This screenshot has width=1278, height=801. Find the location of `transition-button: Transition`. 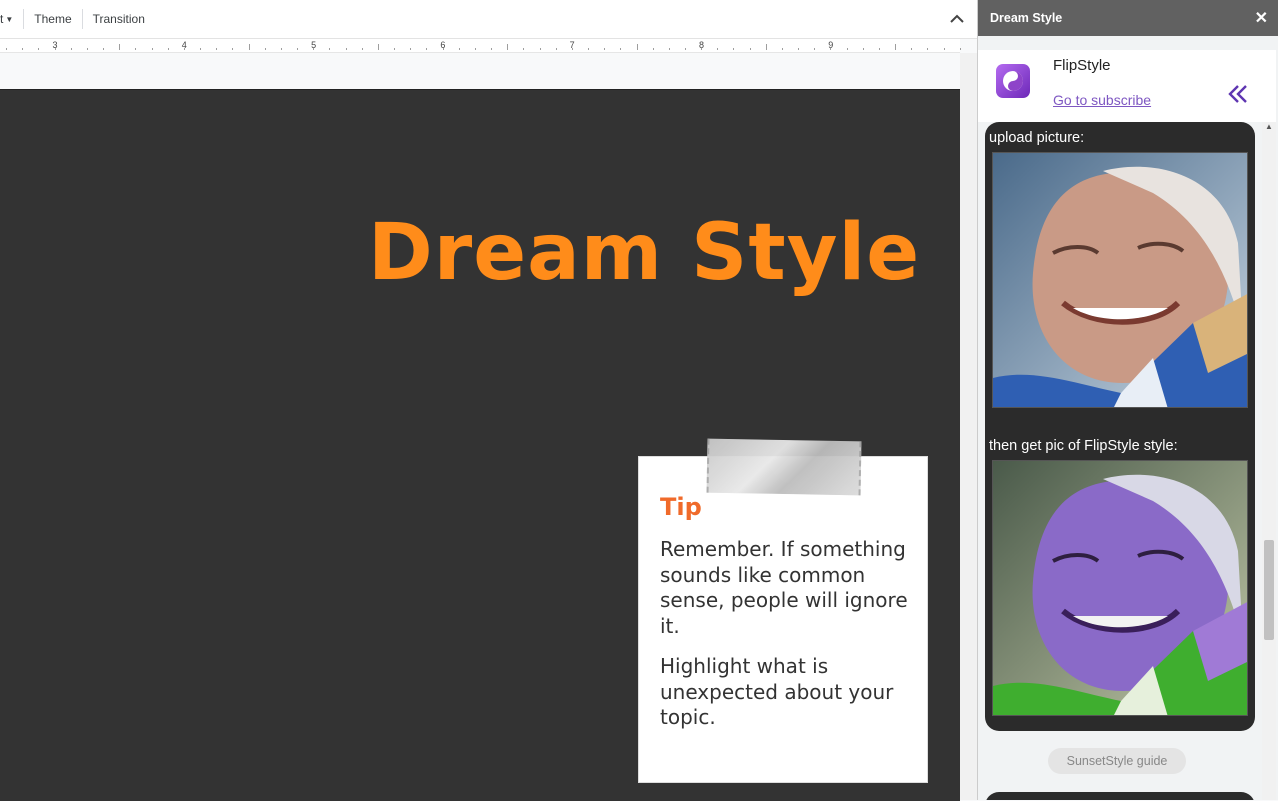

transition-button: Transition is located at coordinates (119, 19).